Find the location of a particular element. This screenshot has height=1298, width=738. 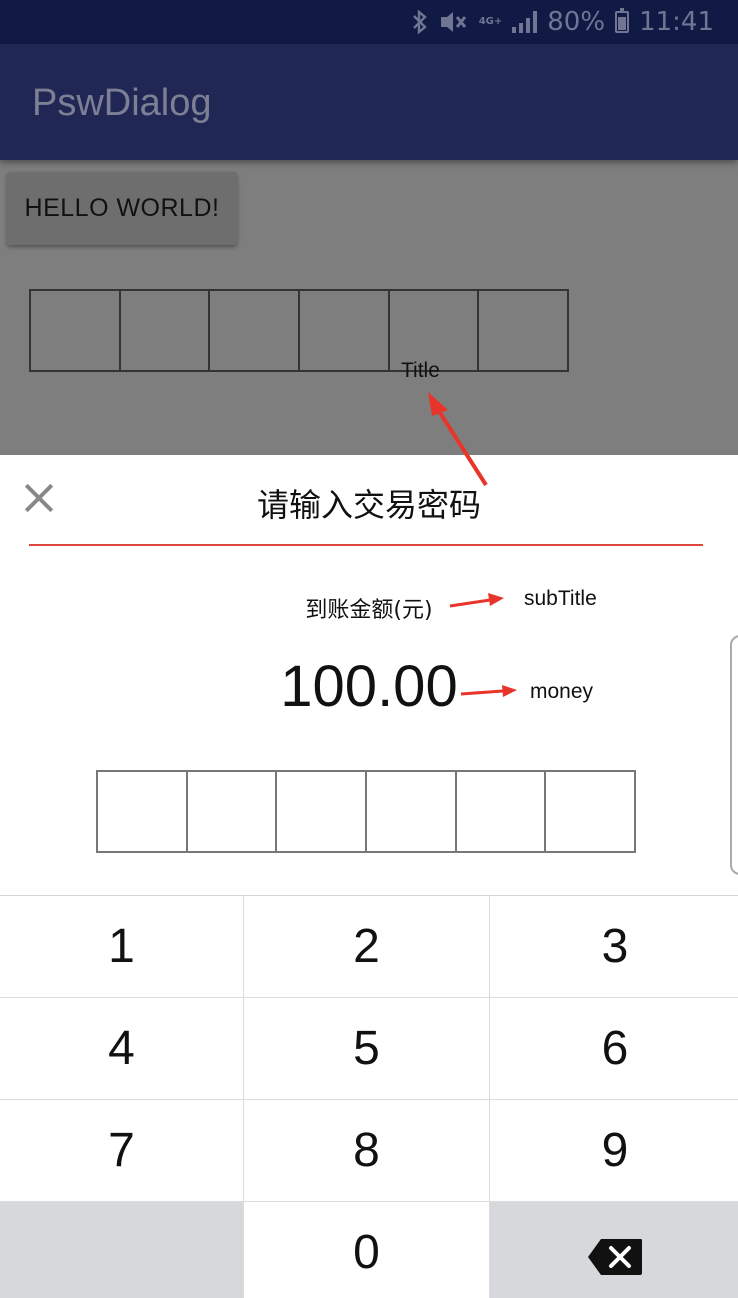

key-2: 2 is located at coordinates (366, 946).